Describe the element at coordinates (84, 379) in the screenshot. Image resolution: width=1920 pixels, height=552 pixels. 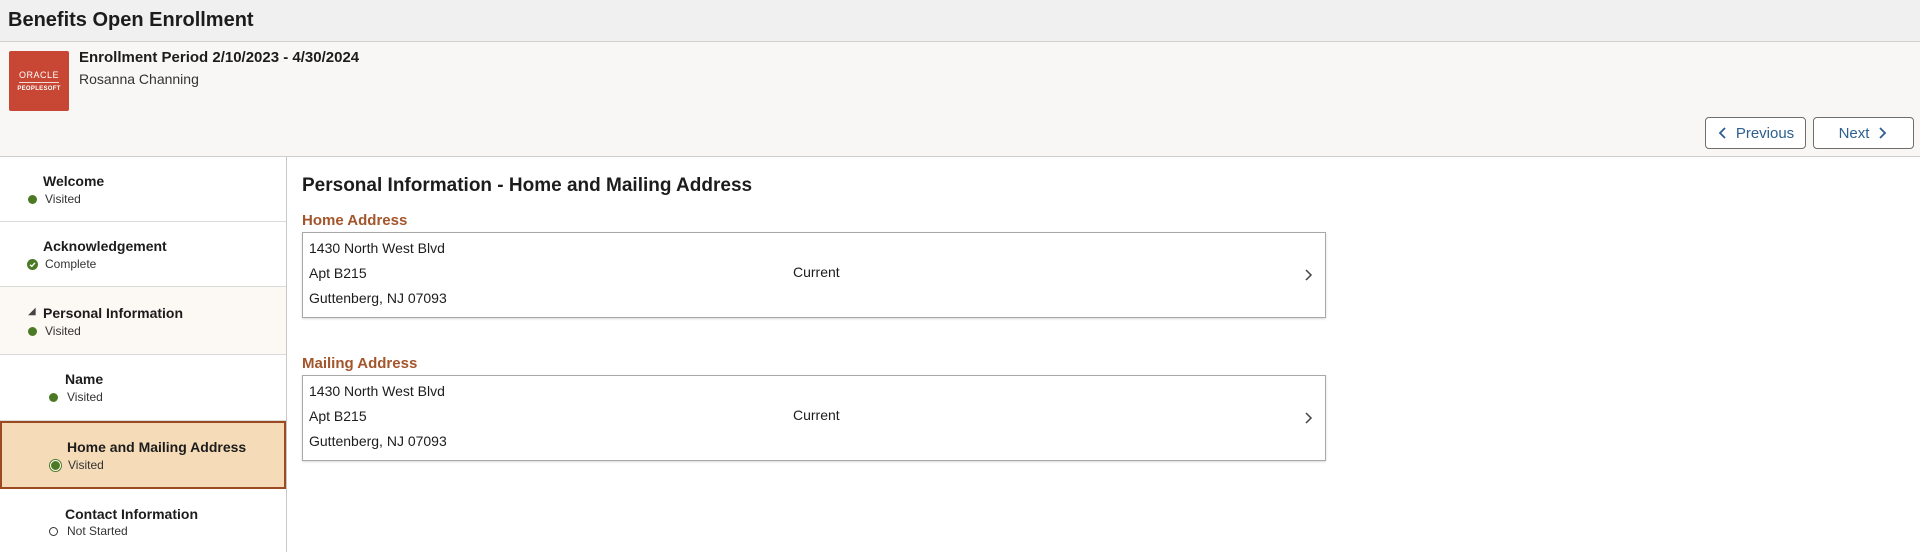
I see `sidebar-item-label: Name` at that location.